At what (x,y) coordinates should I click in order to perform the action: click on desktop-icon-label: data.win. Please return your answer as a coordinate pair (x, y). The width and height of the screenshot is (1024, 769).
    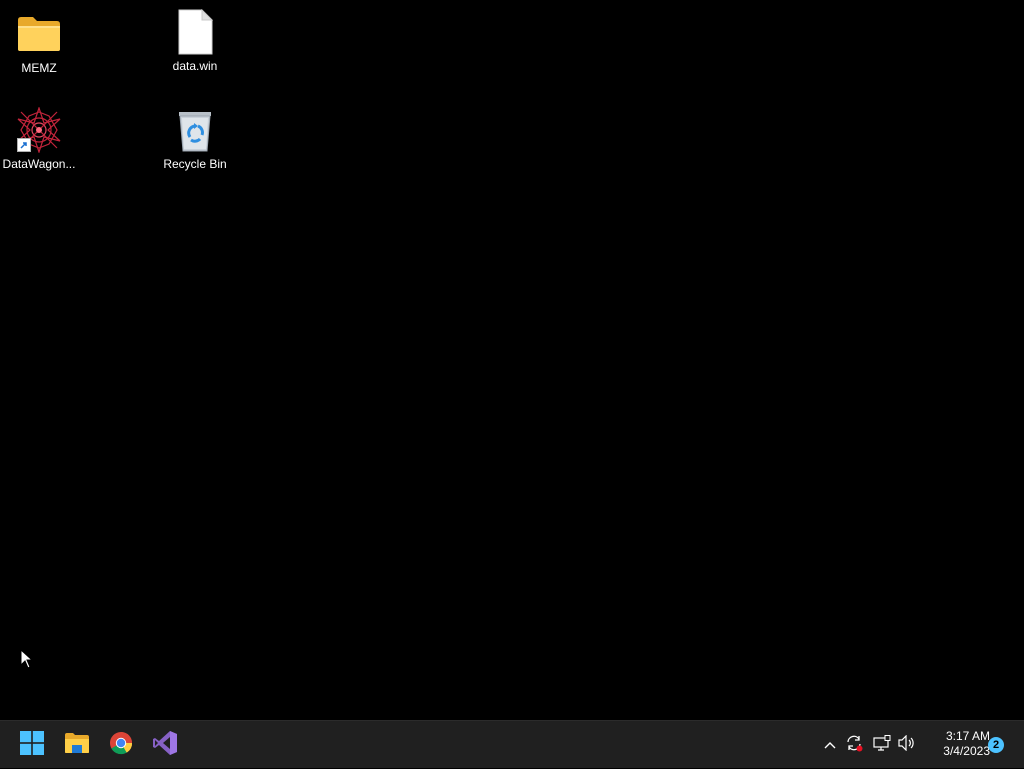
    Looking at the image, I should click on (195, 66).